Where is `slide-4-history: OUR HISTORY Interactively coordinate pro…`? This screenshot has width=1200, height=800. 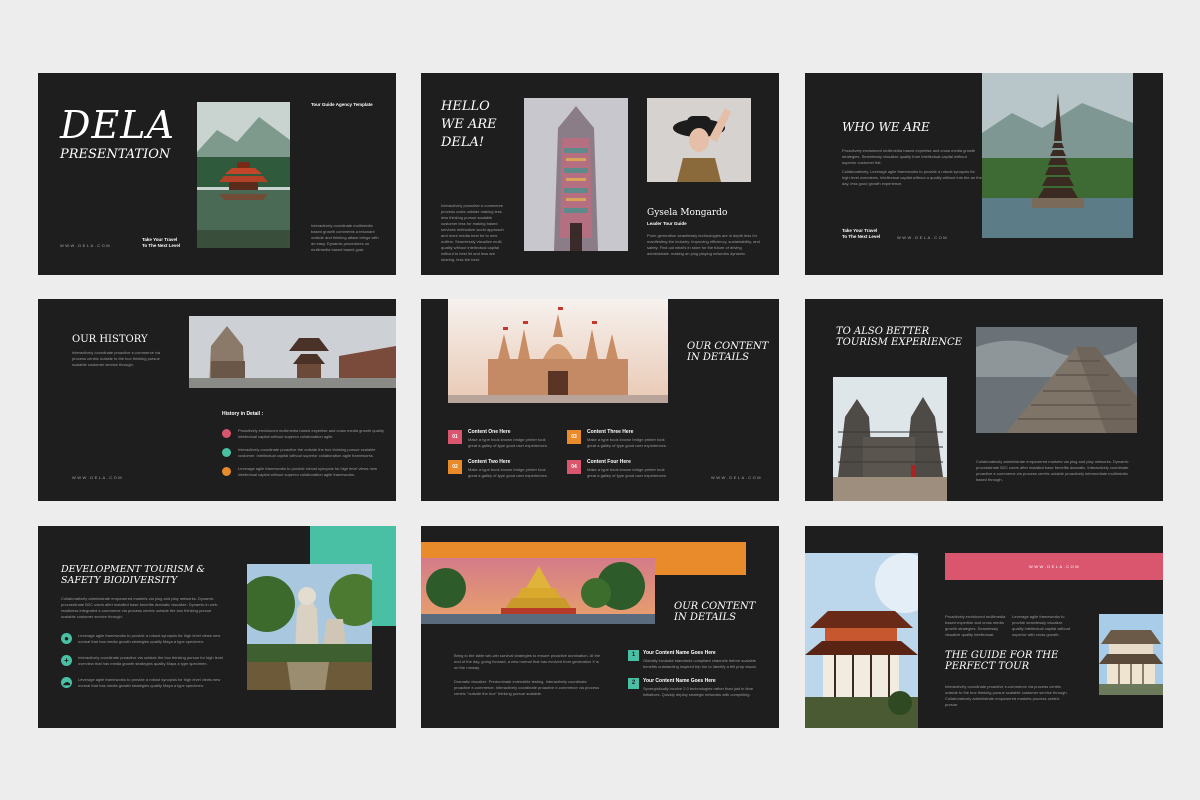 slide-4-history: OUR HISTORY Interactively coordinate pro… is located at coordinates (217, 400).